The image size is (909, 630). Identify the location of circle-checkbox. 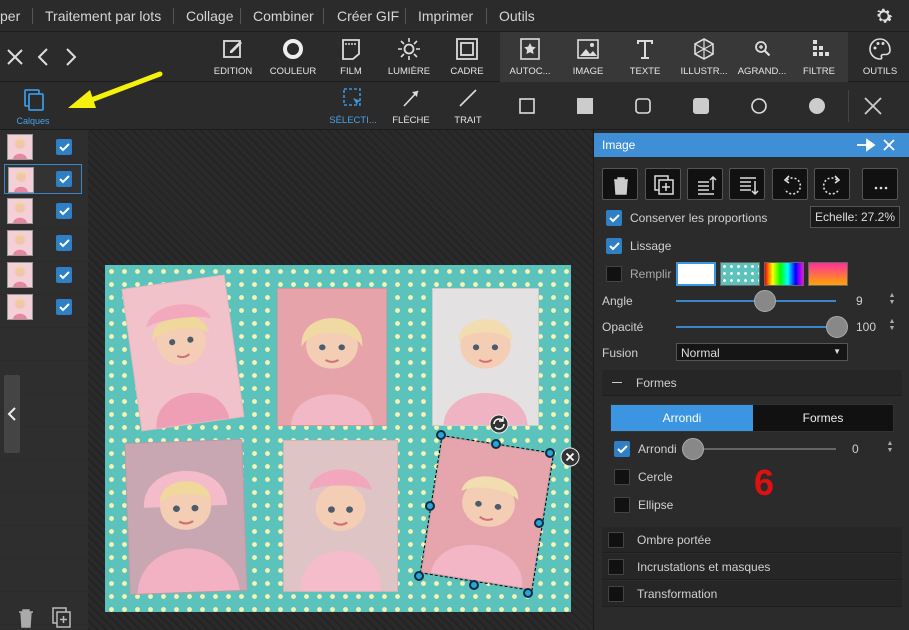
(622, 477).